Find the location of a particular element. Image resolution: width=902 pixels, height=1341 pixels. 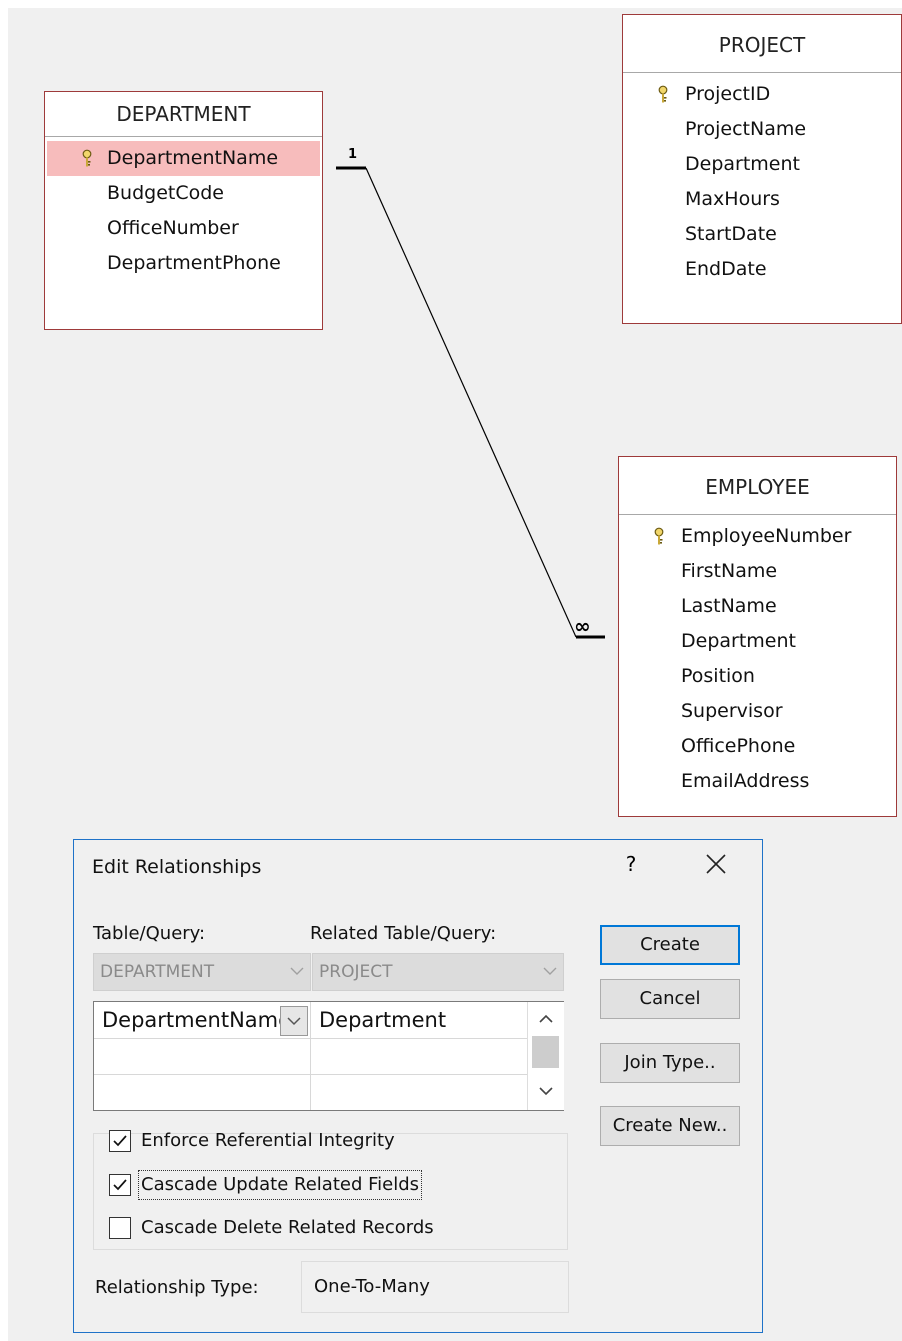

scroll-down-icon is located at coordinates (546, 1091).